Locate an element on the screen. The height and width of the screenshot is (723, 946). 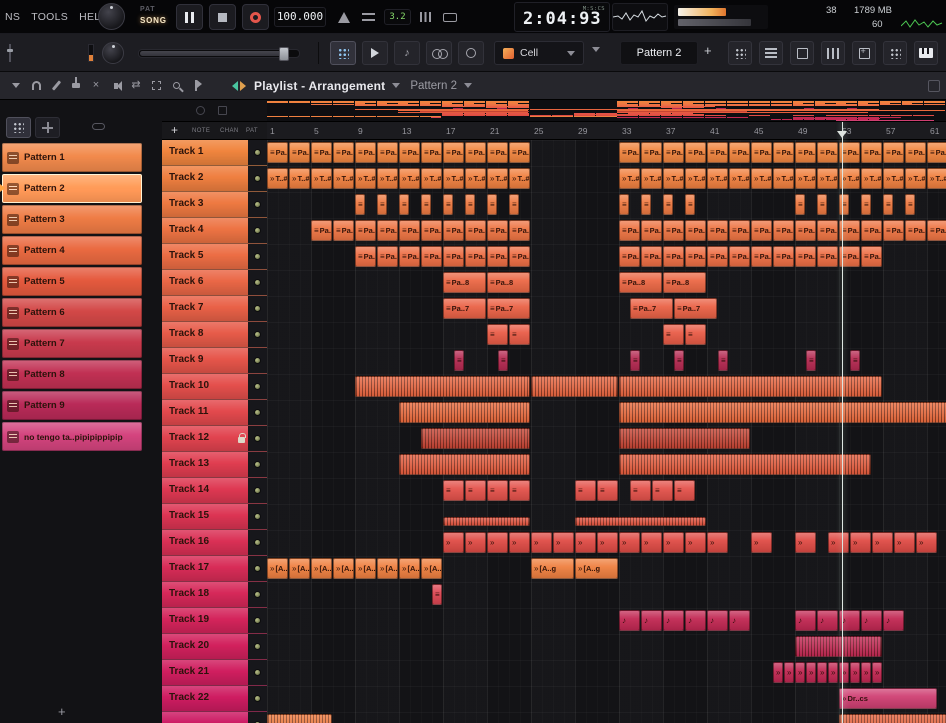
stamp-tool-button is located at coordinates (471, 53).